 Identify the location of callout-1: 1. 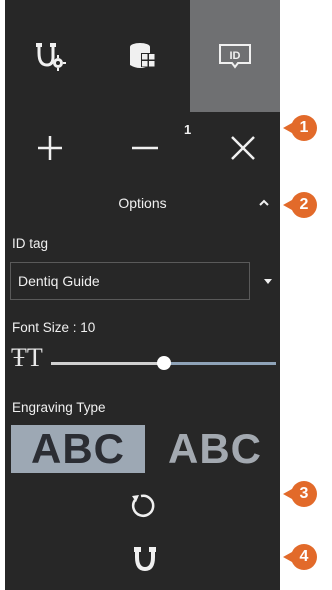
(304, 128).